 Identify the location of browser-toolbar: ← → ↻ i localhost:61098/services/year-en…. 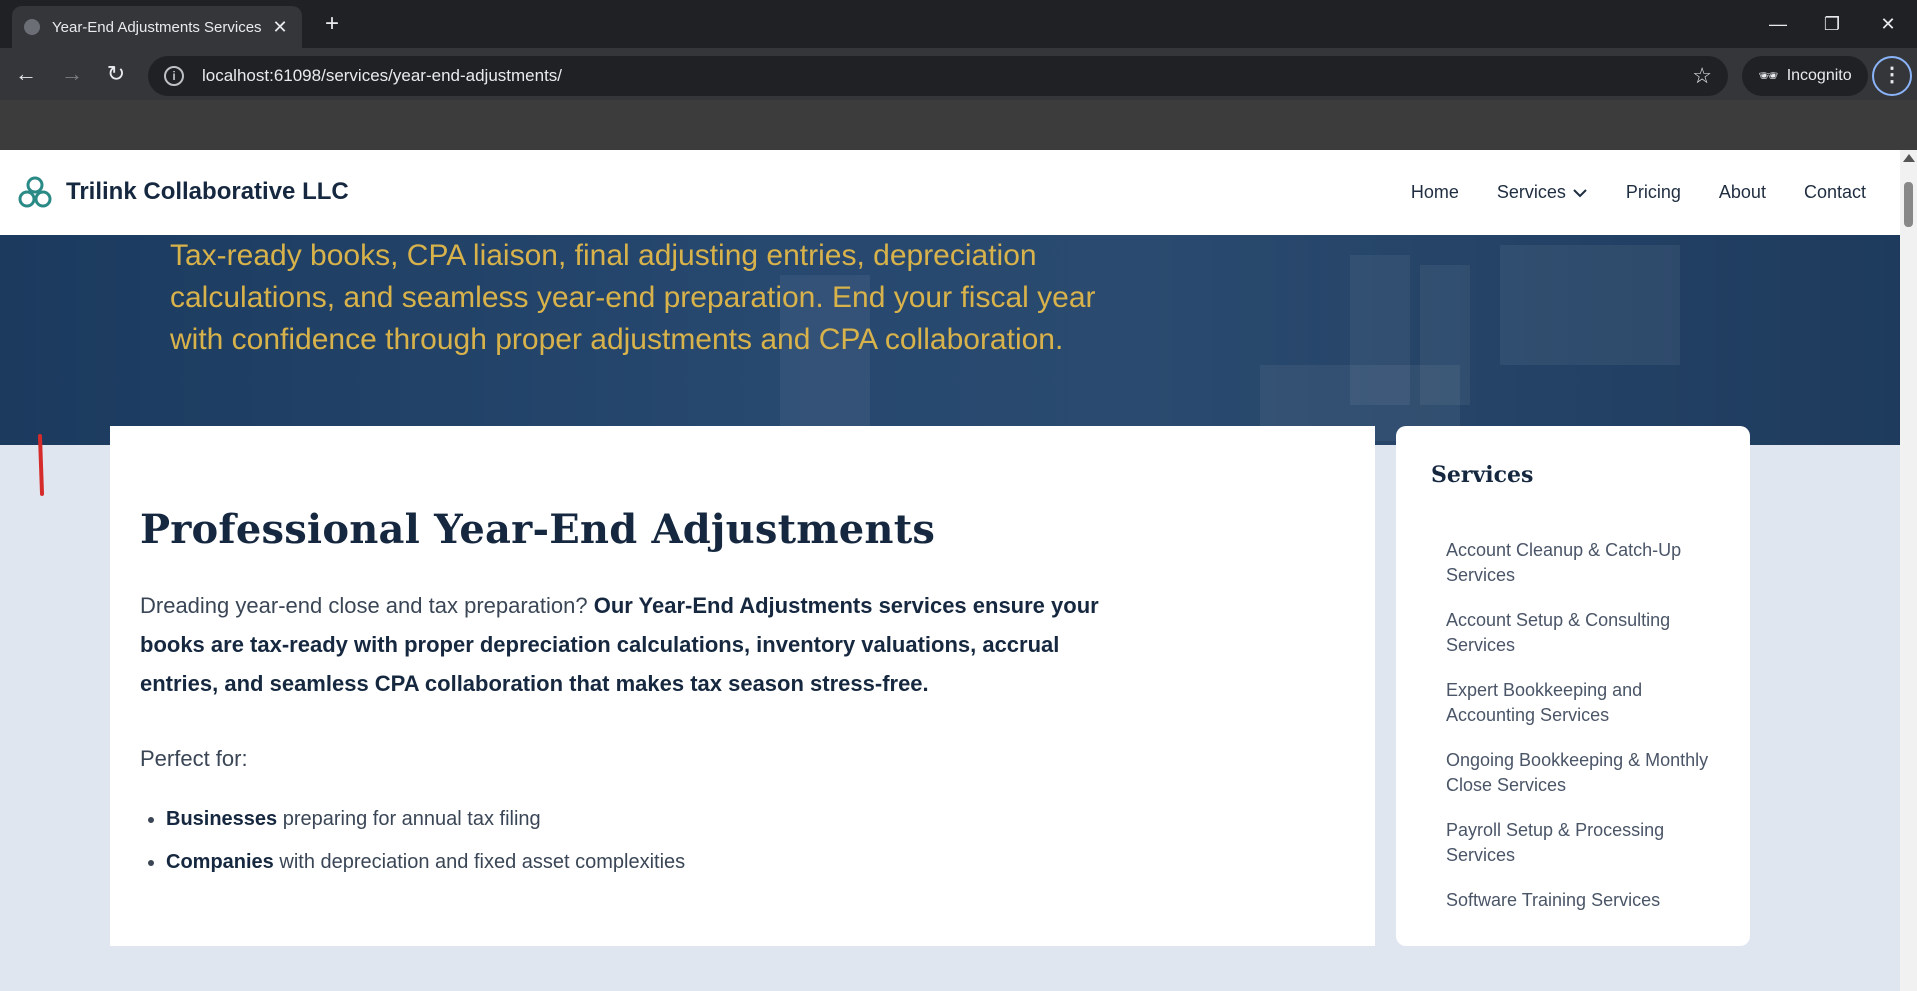
(958, 74).